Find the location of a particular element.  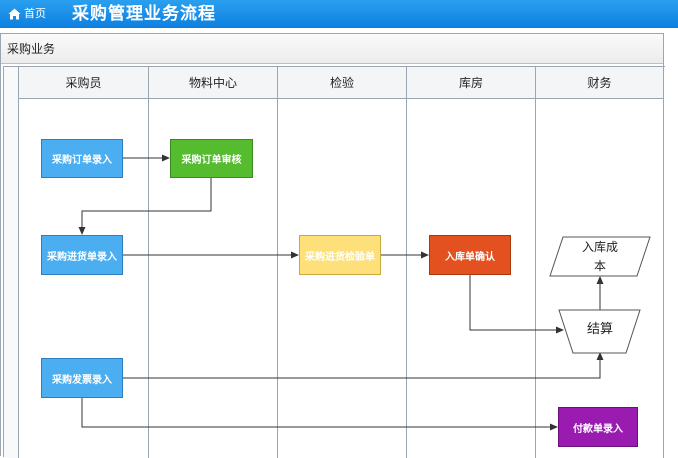

warehouse-confirm-node: 入库单确认 is located at coordinates (470, 255).